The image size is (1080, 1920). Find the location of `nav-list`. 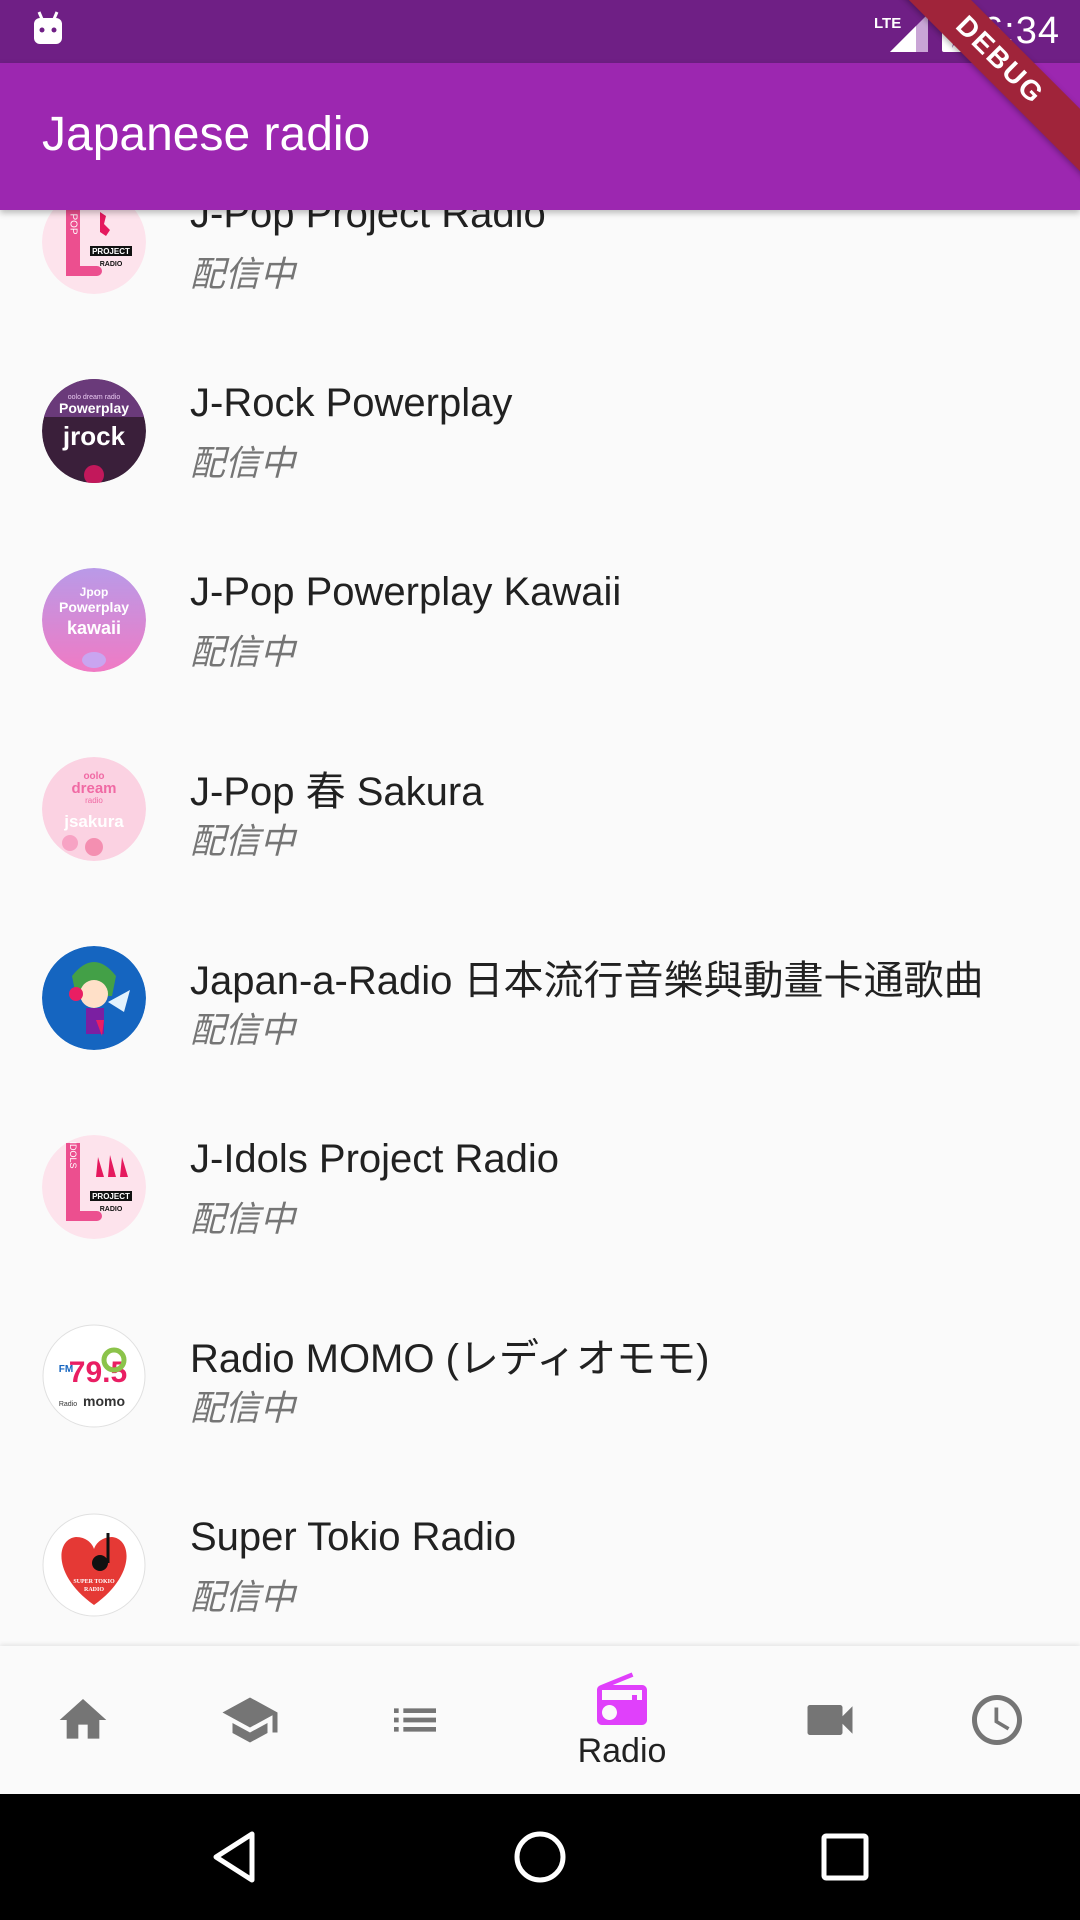

nav-list is located at coordinates (415, 1720).